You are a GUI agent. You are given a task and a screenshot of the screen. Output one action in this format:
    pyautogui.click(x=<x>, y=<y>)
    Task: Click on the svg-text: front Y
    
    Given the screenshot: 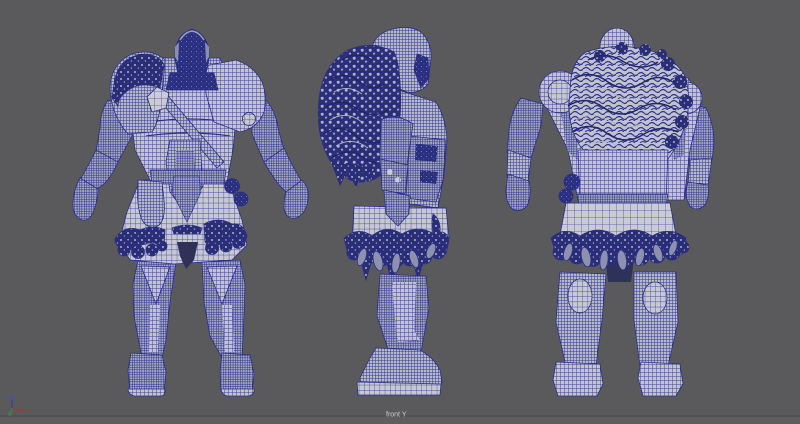 What is the action you would take?
    pyautogui.click(x=396, y=415)
    